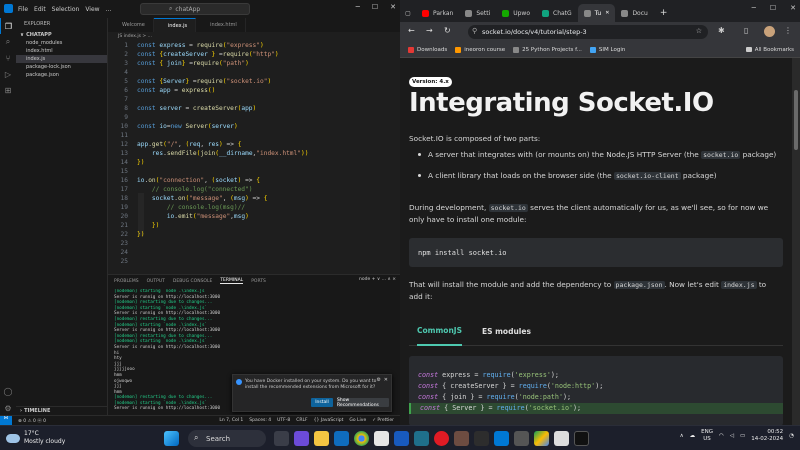  I want to click on browser-tab: Setti, so click(477, 13).